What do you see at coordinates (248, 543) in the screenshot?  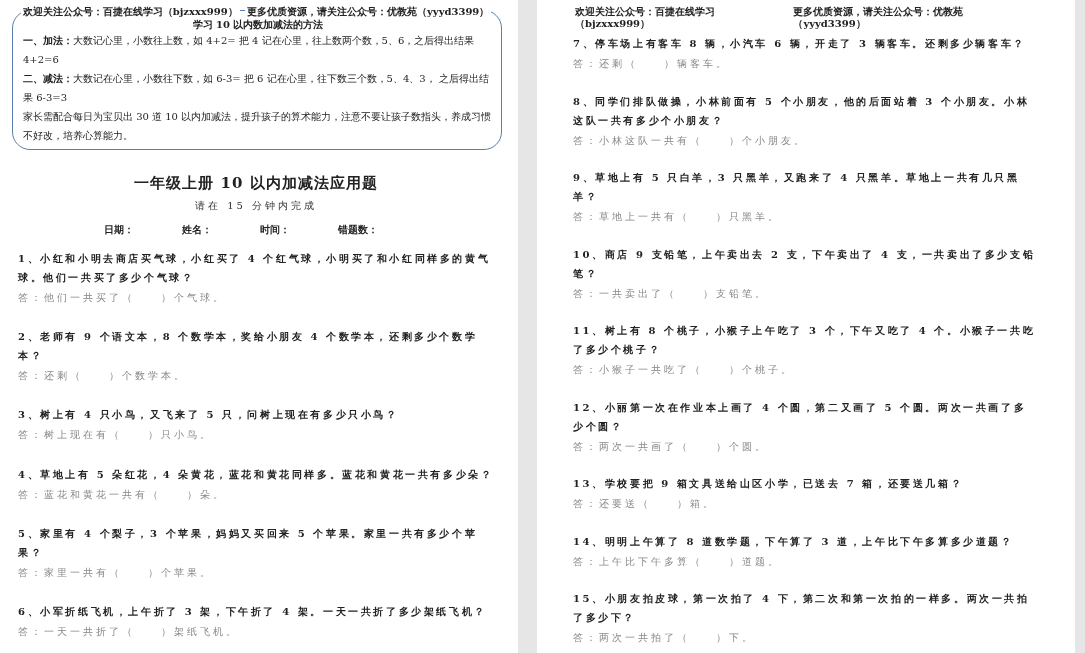 I see `question-text: 5、家里有 4 个梨子，3 个苹果，妈妈又买回来 5 个苹果。家里一共有多少个苹果？` at bounding box center [248, 543].